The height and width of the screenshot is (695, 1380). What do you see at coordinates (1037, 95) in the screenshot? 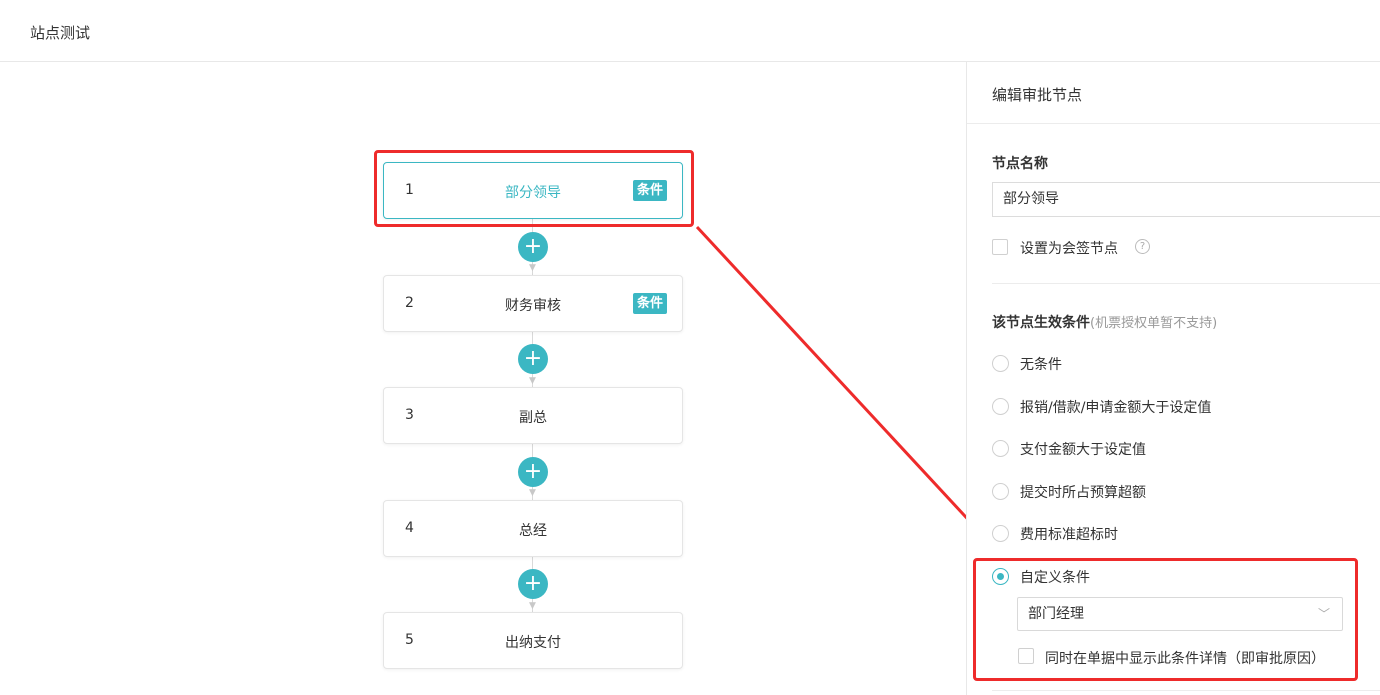
I see `panel-title: 编辑审批节点` at bounding box center [1037, 95].